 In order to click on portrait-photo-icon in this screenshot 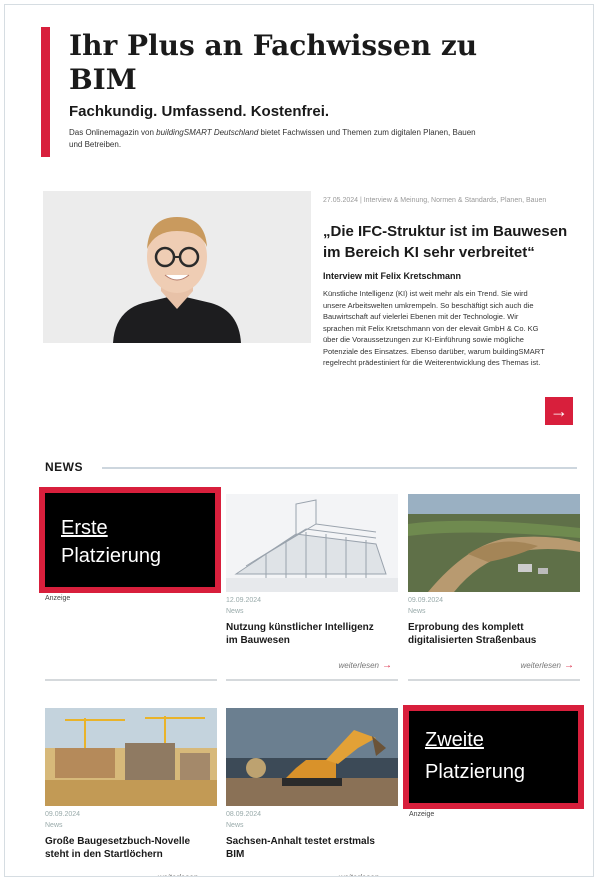, I will do `click(177, 267)`.